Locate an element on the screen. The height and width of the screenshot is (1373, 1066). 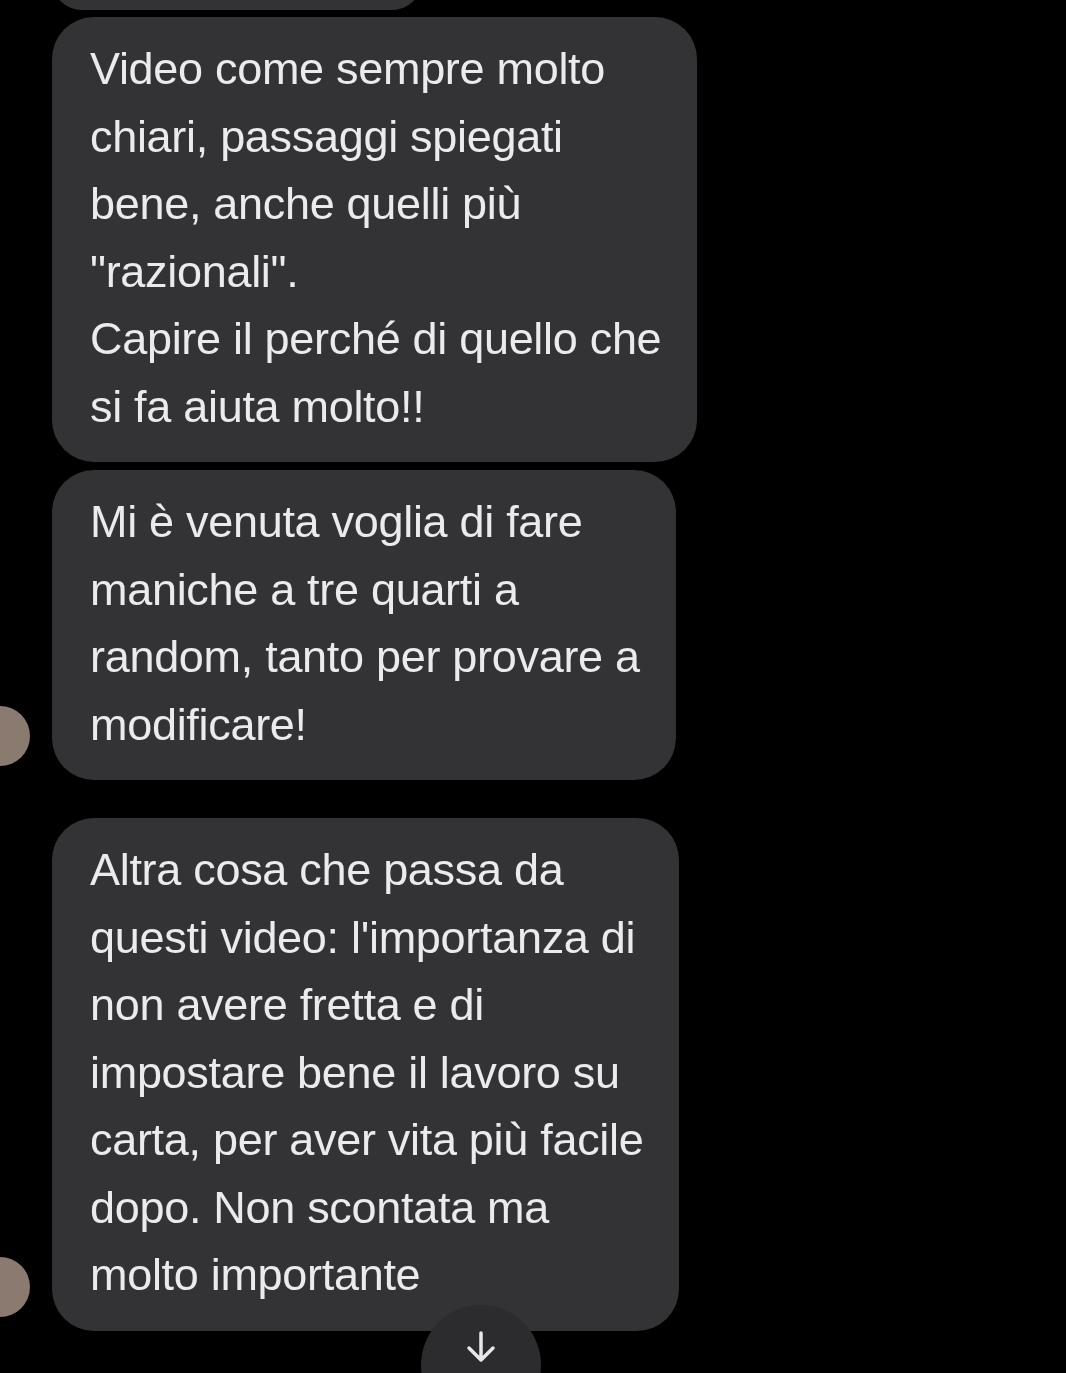
arrow-down-icon is located at coordinates (481, 1347).